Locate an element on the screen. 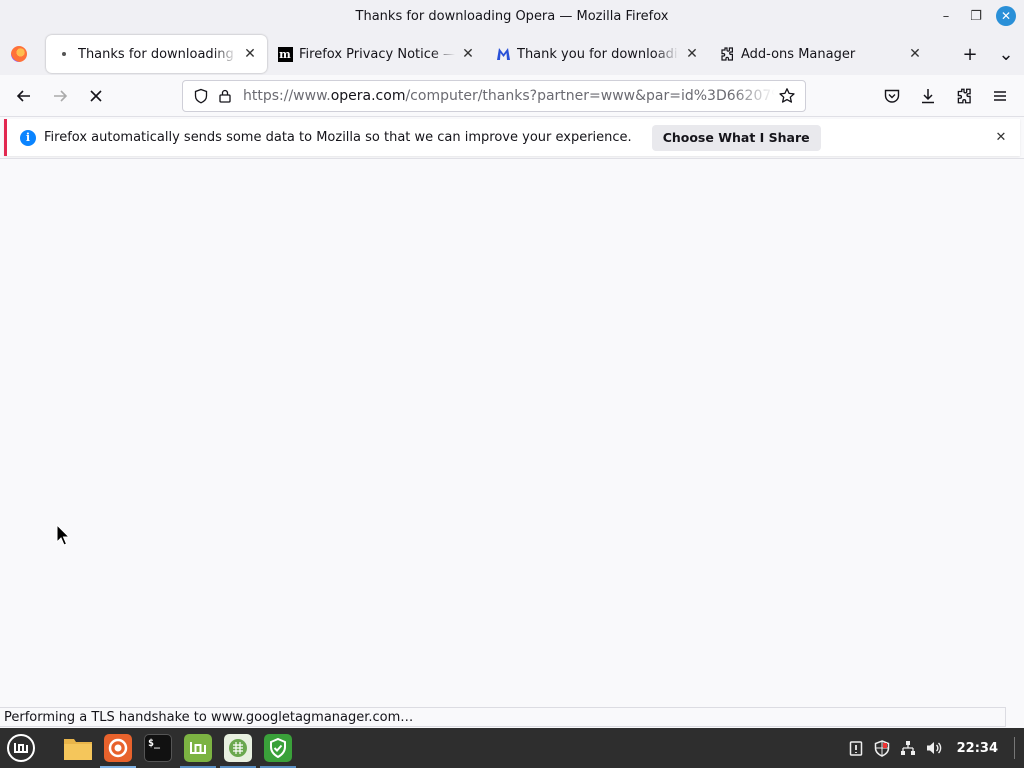  tab-malwarebytes: Thank you for downloading Malwarebytes ✕ is located at coordinates (597, 54).